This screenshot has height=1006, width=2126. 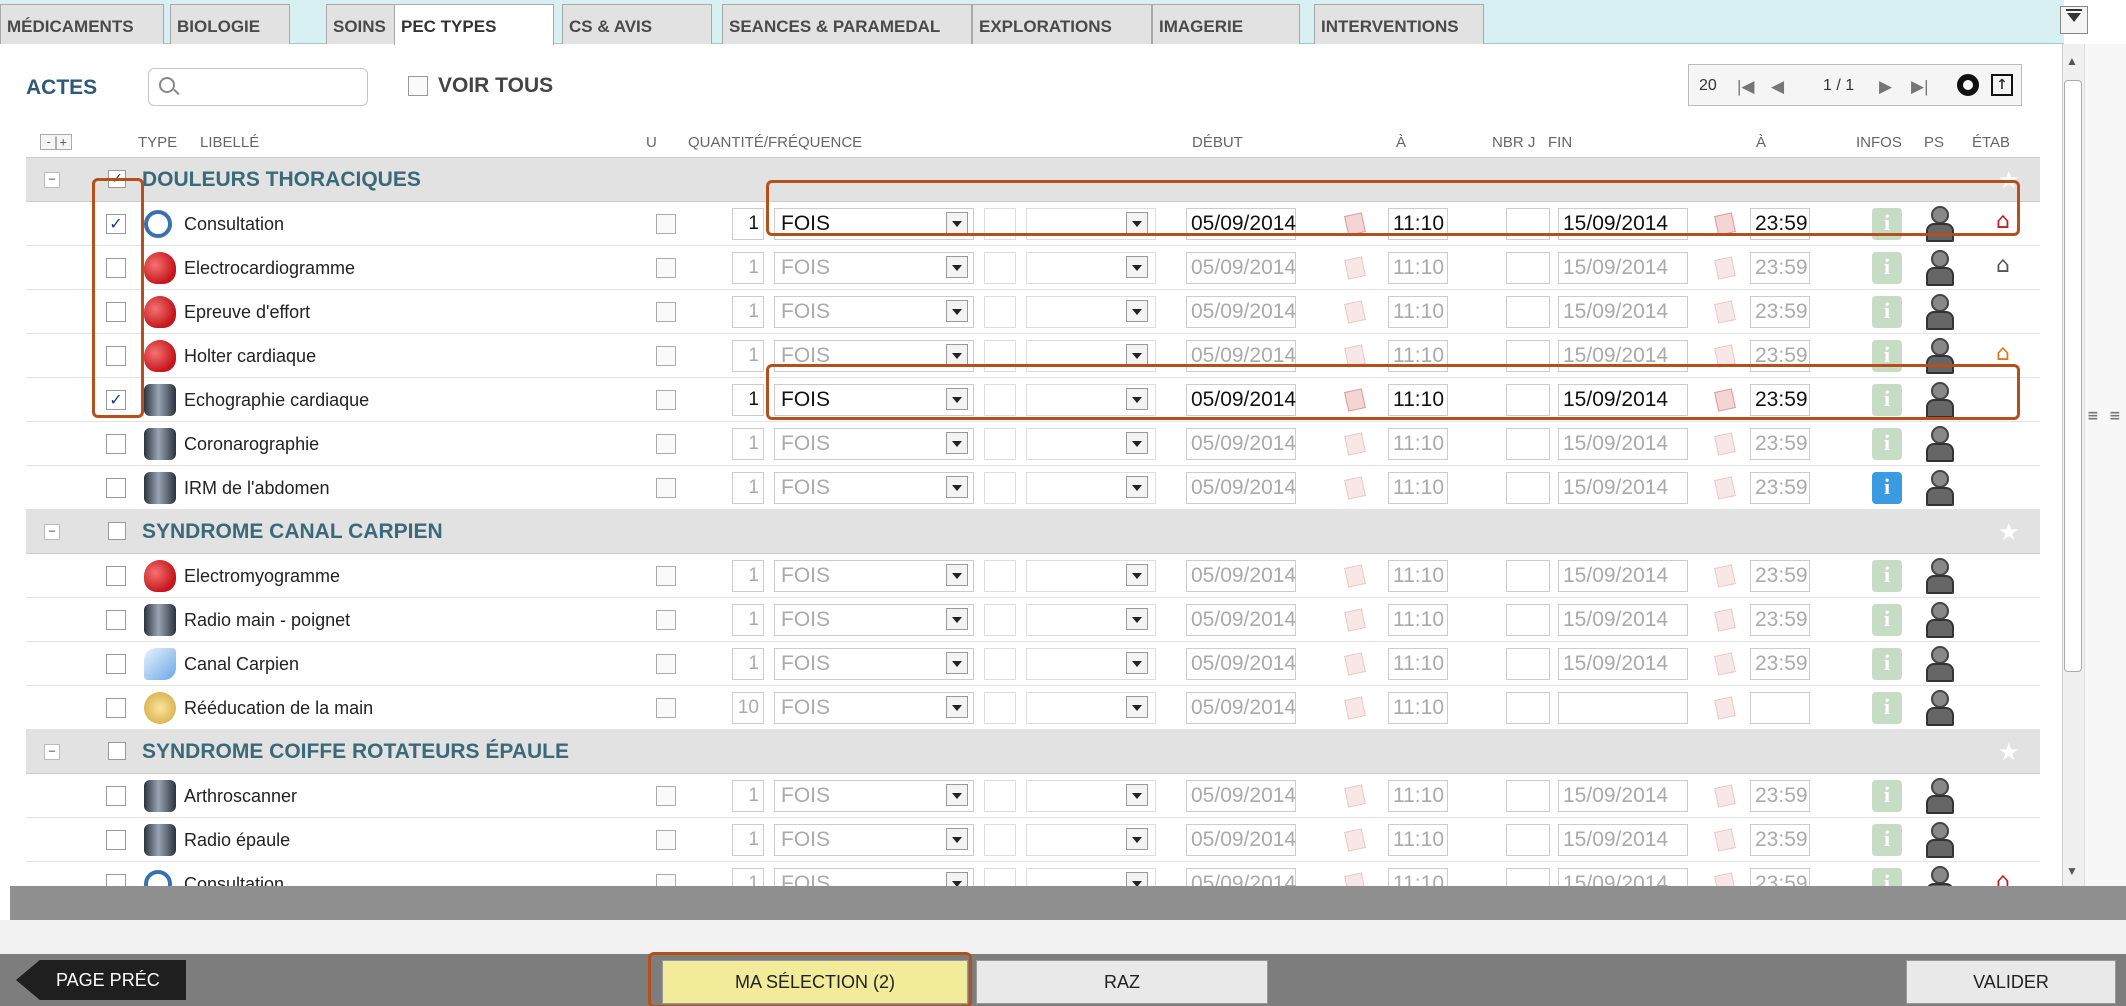 What do you see at coordinates (474, 24) in the screenshot?
I see `tab-pec-types: PEC TYPES` at bounding box center [474, 24].